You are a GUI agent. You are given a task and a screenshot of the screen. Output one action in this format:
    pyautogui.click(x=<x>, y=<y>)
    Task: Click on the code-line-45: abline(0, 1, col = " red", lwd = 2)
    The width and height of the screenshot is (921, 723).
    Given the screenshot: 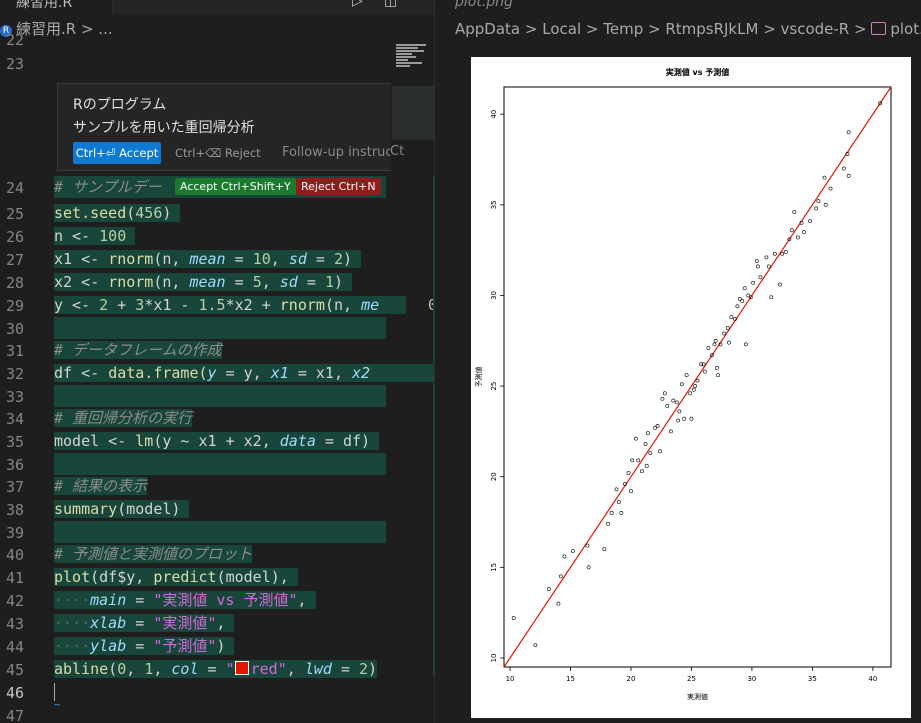 What is the action you would take?
    pyautogui.click(x=216, y=669)
    